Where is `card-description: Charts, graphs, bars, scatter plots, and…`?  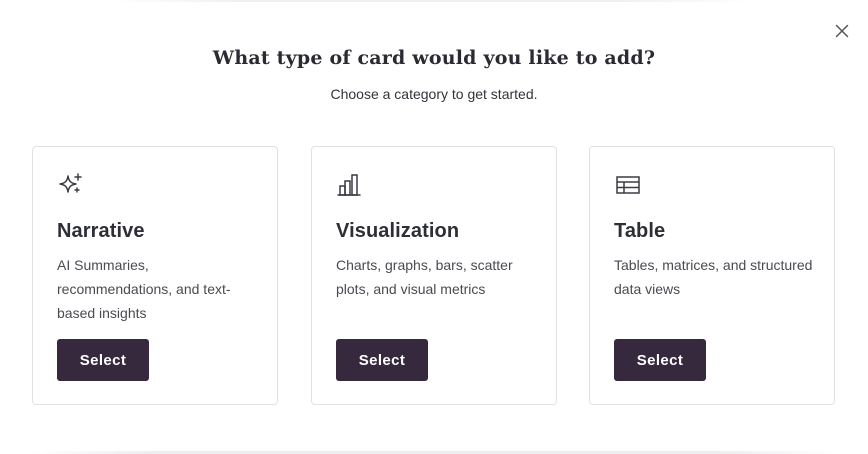 card-description: Charts, graphs, bars, scatter plots, and… is located at coordinates (424, 277).